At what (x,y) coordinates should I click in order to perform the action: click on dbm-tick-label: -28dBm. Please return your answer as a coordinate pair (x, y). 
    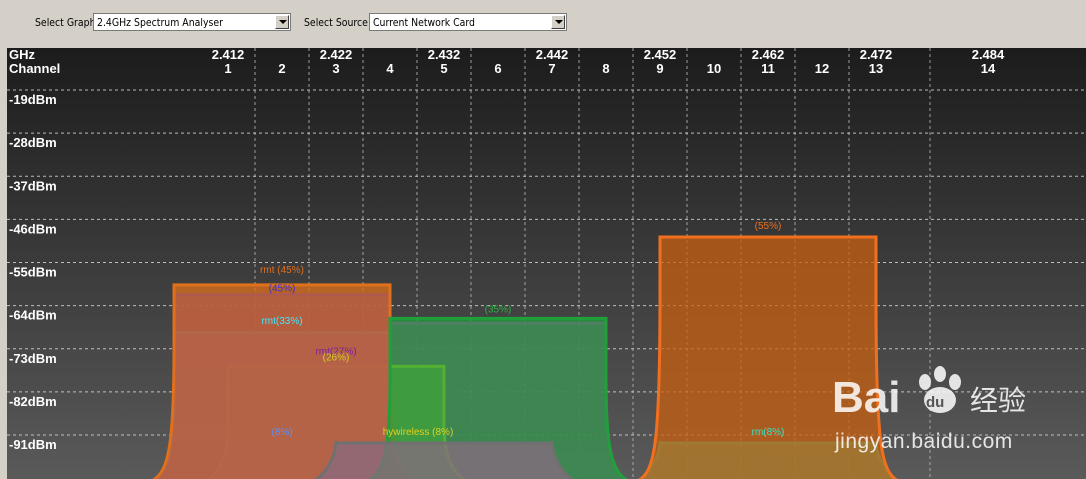
    Looking at the image, I should click on (33, 142).